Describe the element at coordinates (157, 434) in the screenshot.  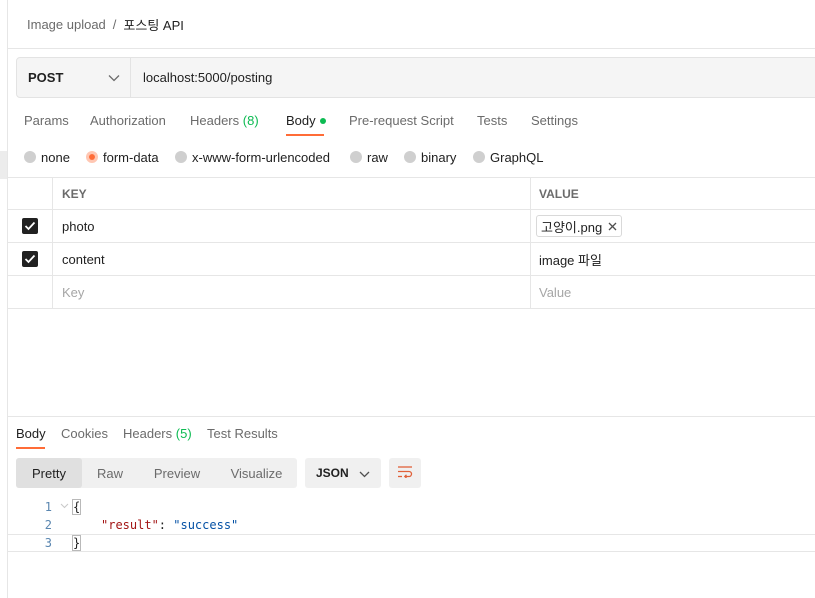
I see `response-tab-headers: Headers (5)` at that location.